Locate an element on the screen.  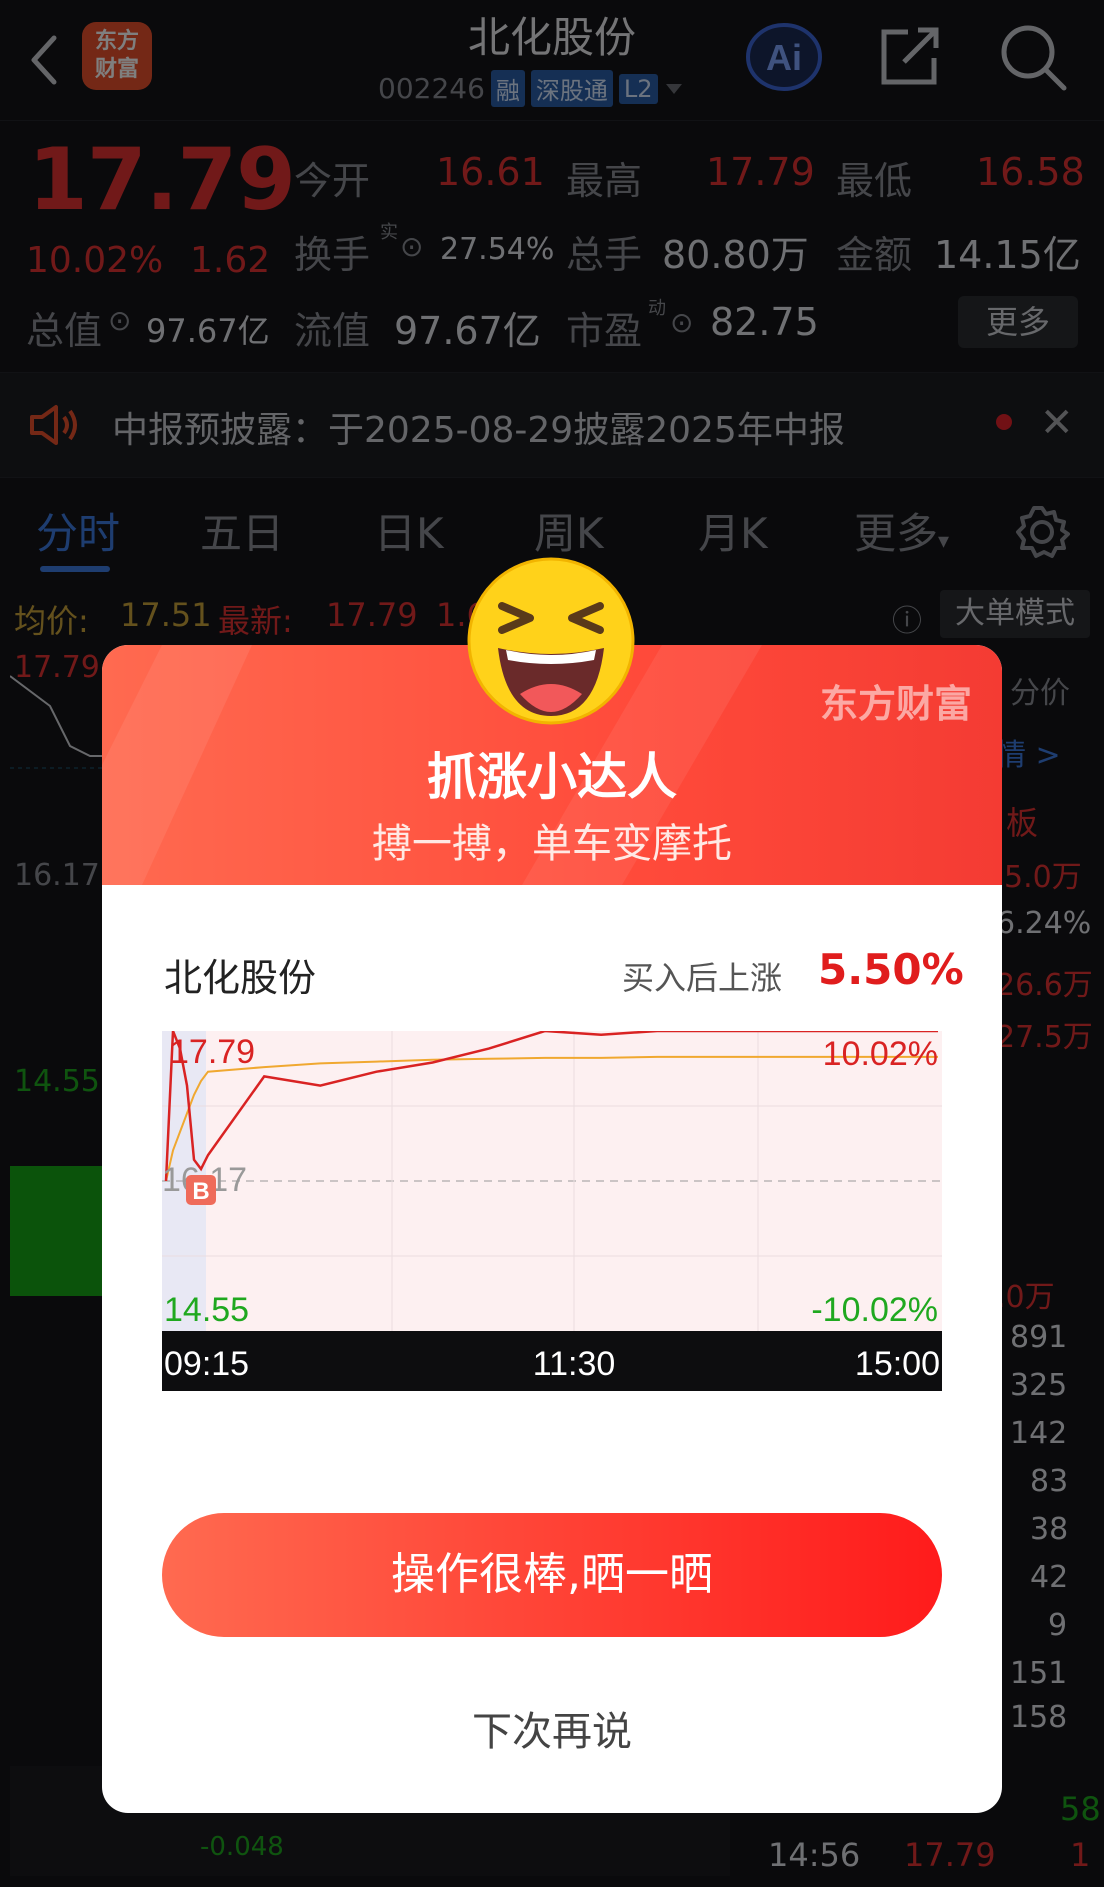
y-label-high: 17.79 is located at coordinates (212, 1052).